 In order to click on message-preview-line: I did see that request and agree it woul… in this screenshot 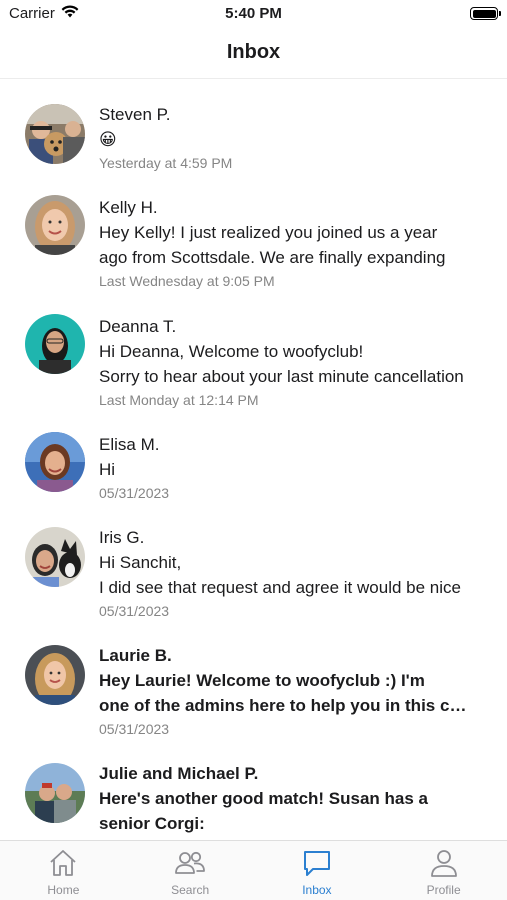, I will do `click(280, 587)`.